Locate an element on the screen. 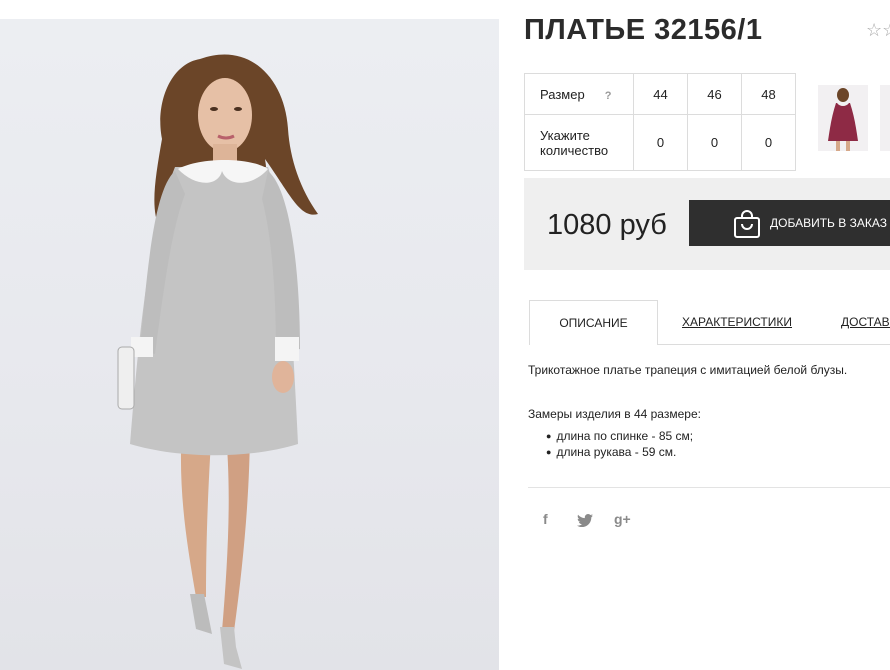  measurement-back-length: длина по спинке - 85 см; is located at coordinates (619, 436).